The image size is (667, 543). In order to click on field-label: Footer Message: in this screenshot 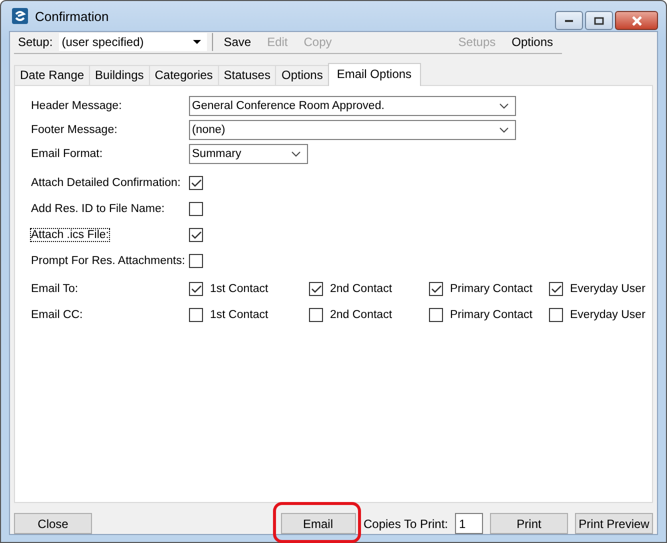, I will do `click(74, 130)`.